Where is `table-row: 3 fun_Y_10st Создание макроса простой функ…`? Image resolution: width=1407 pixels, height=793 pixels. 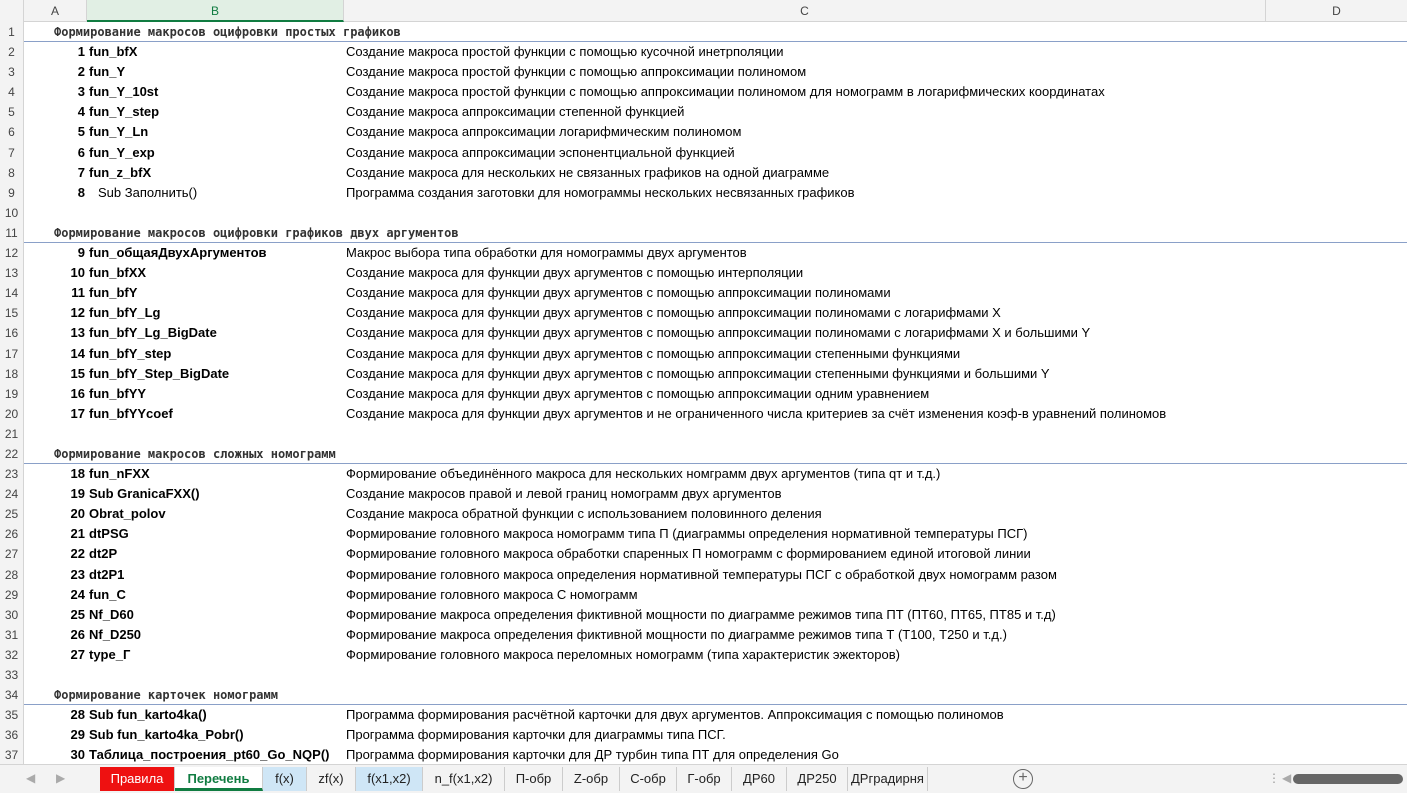
table-row: 3 fun_Y_10st Создание макроса простой функ… is located at coordinates (715, 92).